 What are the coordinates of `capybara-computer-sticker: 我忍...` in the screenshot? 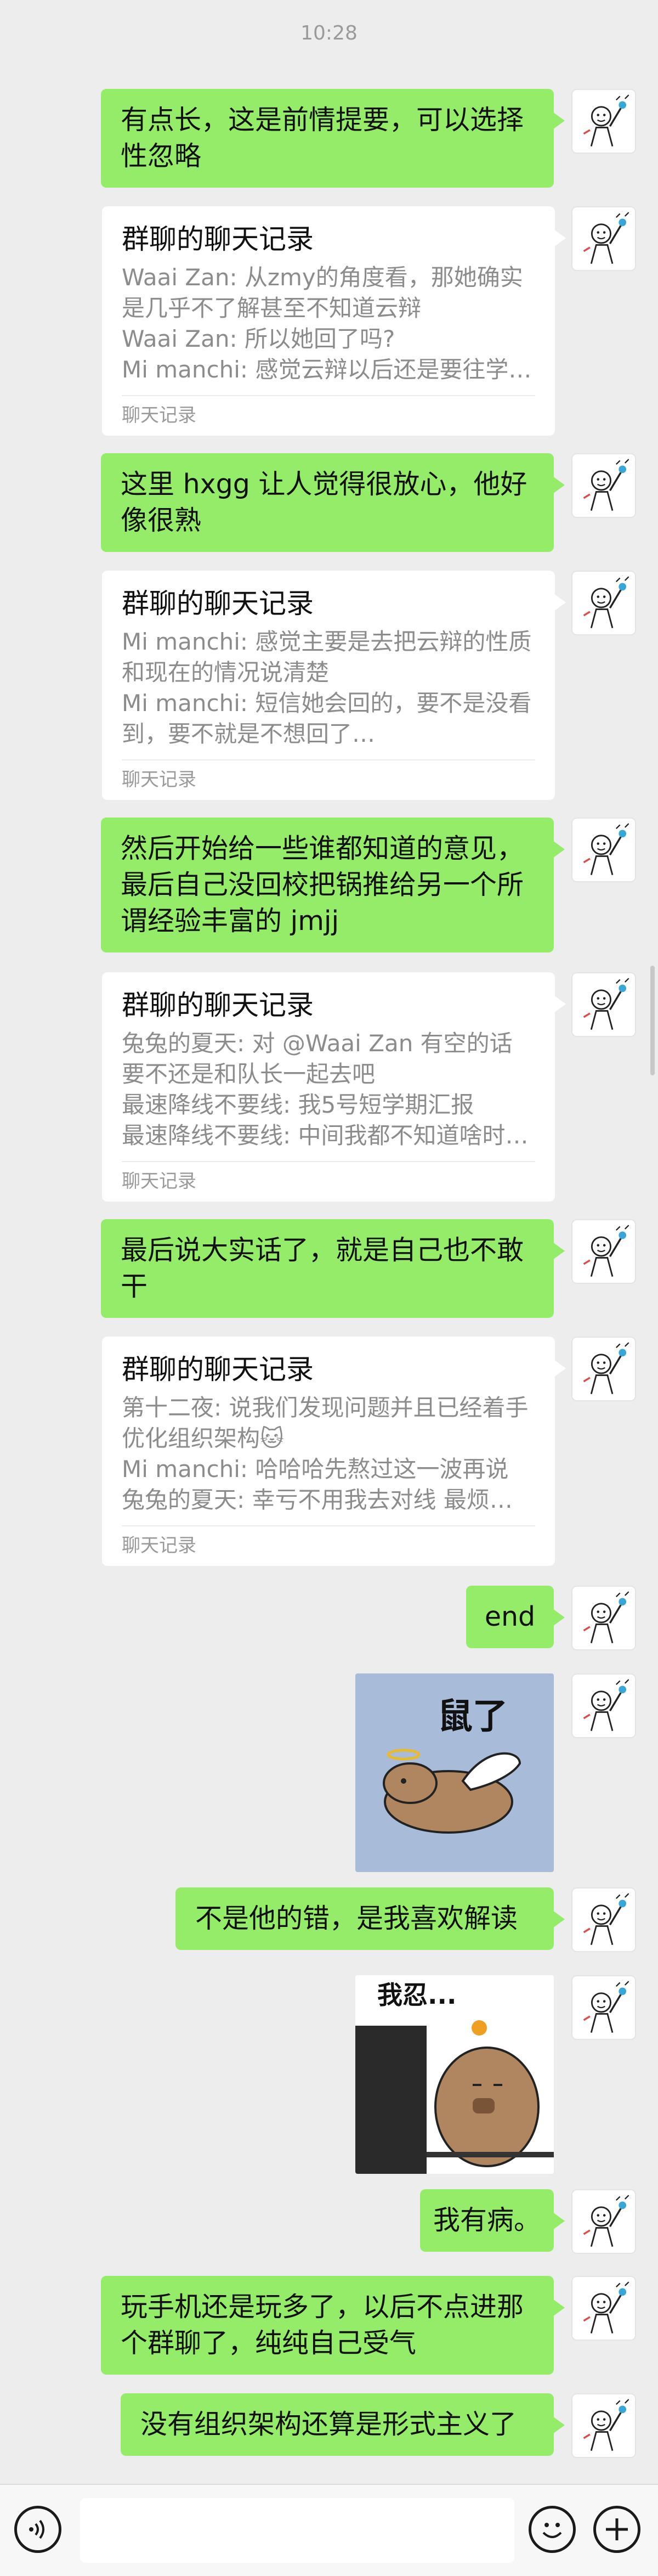 It's located at (455, 2074).